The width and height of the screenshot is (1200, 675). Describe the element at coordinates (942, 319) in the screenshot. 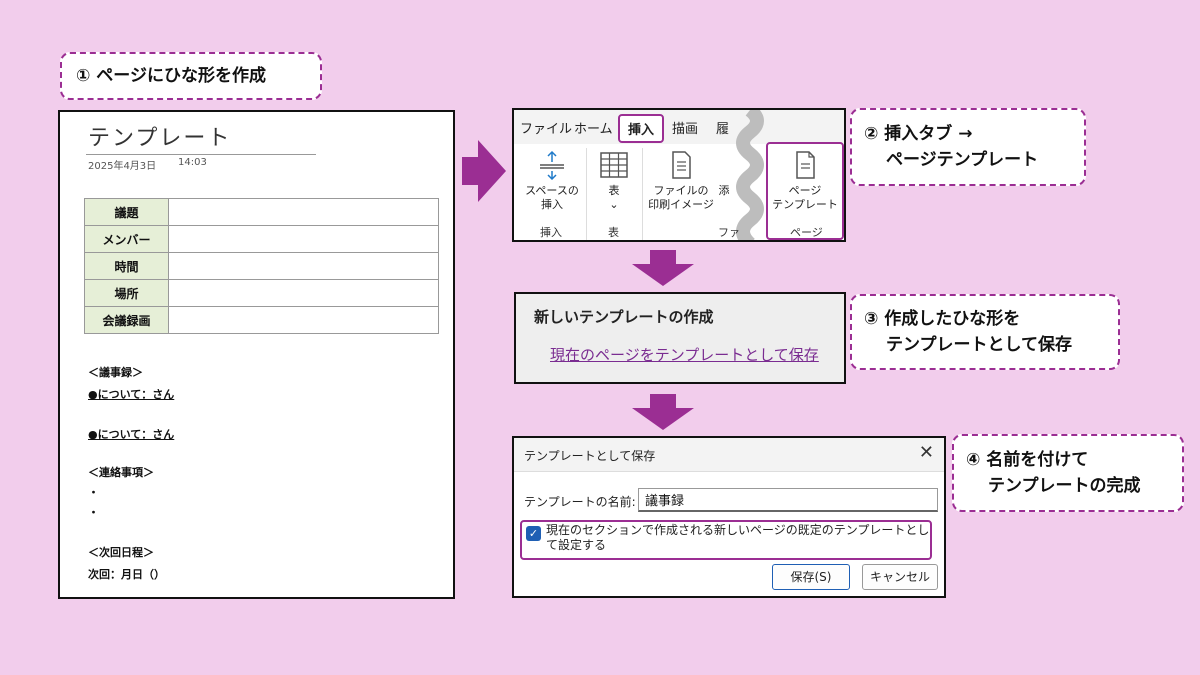

I see `callout-line: ③ 作成したひな形を` at that location.